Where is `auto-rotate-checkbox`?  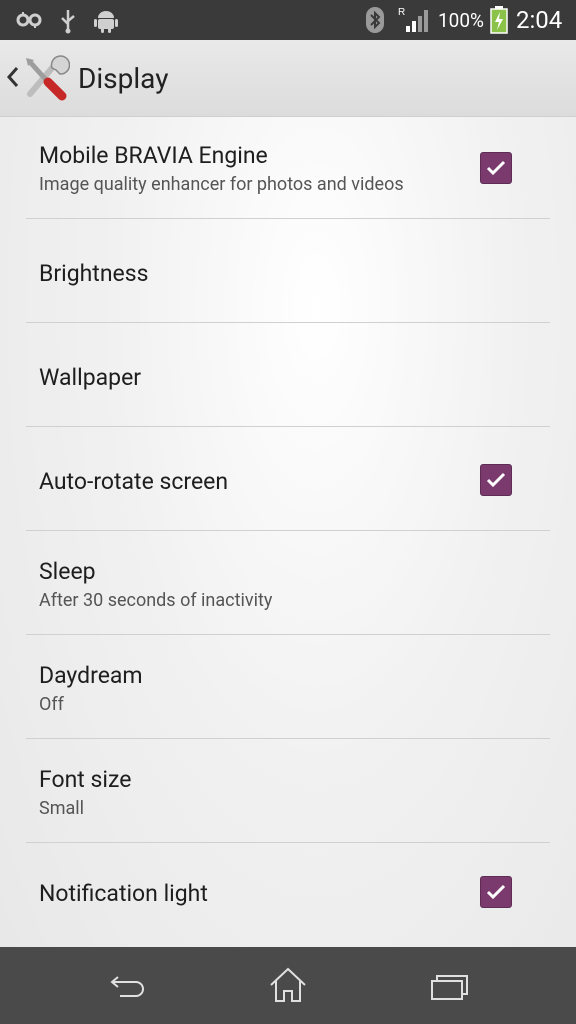
auto-rotate-checkbox is located at coordinates (496, 480).